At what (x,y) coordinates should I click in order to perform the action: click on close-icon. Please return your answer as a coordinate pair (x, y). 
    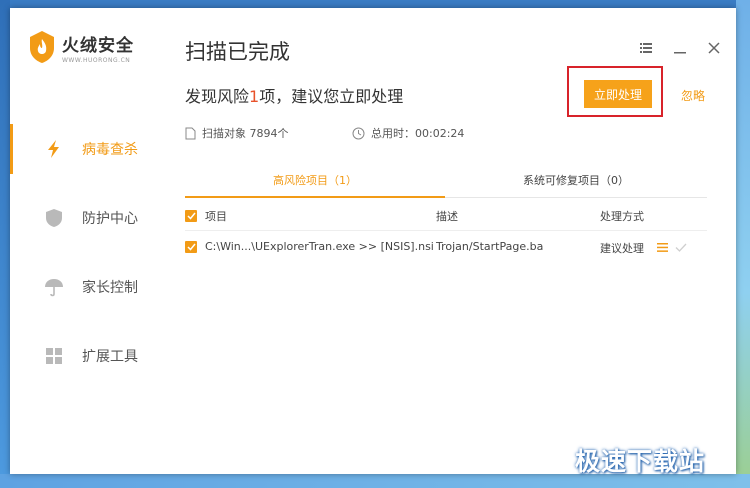
    Looking at the image, I should click on (714, 48).